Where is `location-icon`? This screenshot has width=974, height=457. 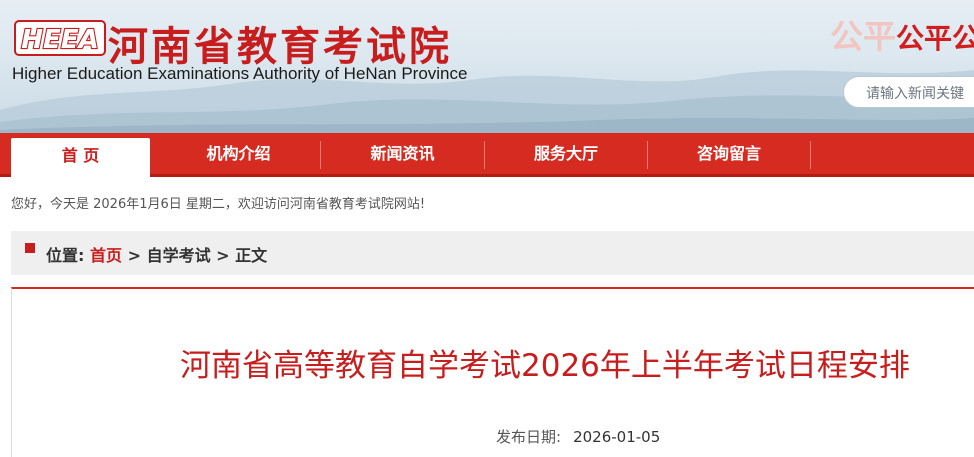
location-icon is located at coordinates (30, 248).